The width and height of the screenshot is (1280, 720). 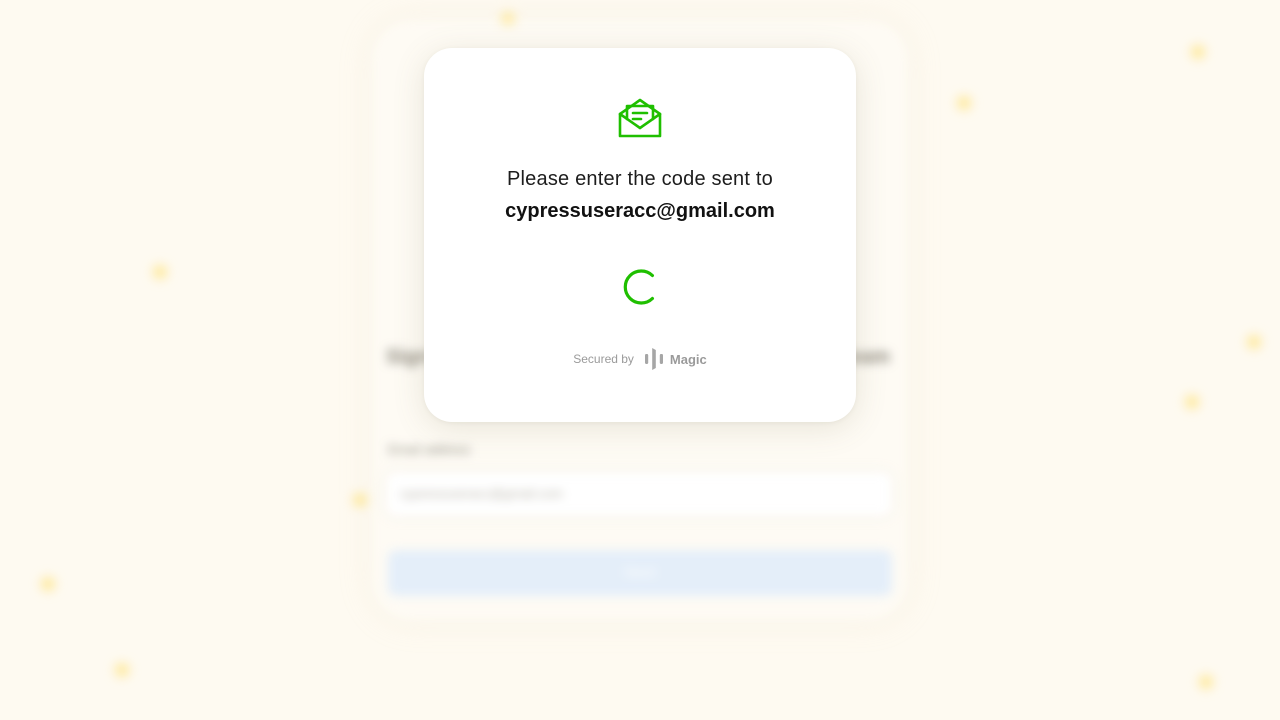 What do you see at coordinates (603, 359) in the screenshot?
I see `secured-by-label: Secured by` at bounding box center [603, 359].